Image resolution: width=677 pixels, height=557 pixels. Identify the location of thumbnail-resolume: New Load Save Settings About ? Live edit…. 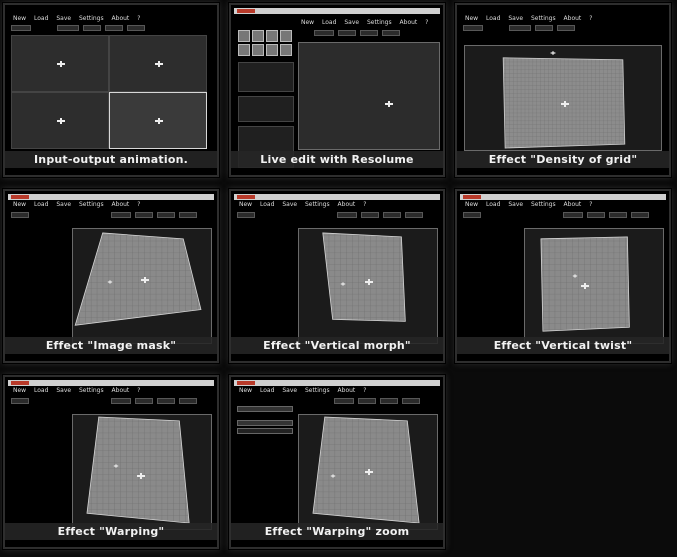
(337, 90).